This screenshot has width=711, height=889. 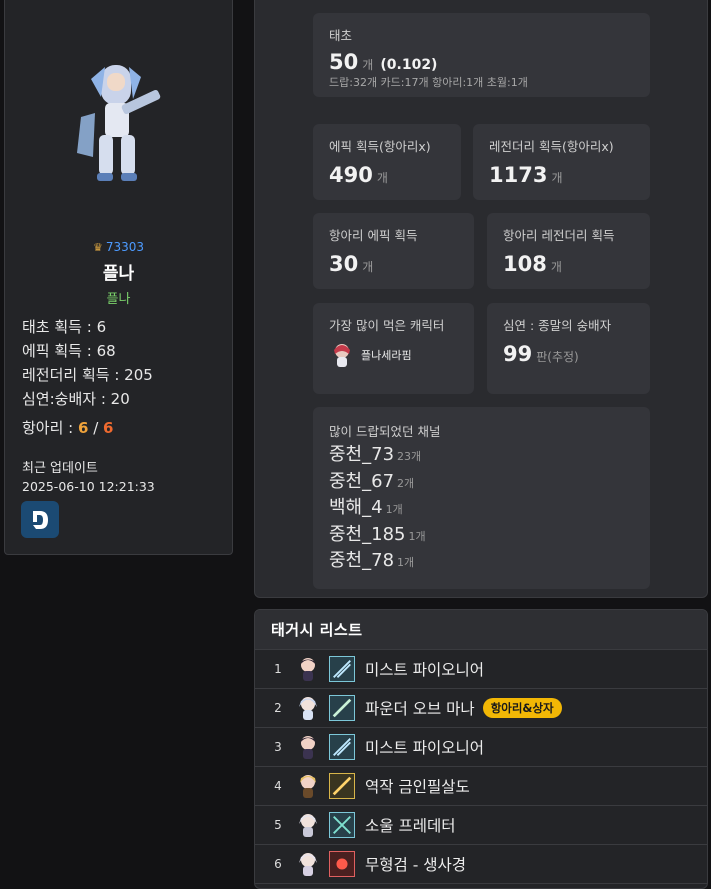 I want to click on legendary-unit: 개, so click(x=557, y=178).